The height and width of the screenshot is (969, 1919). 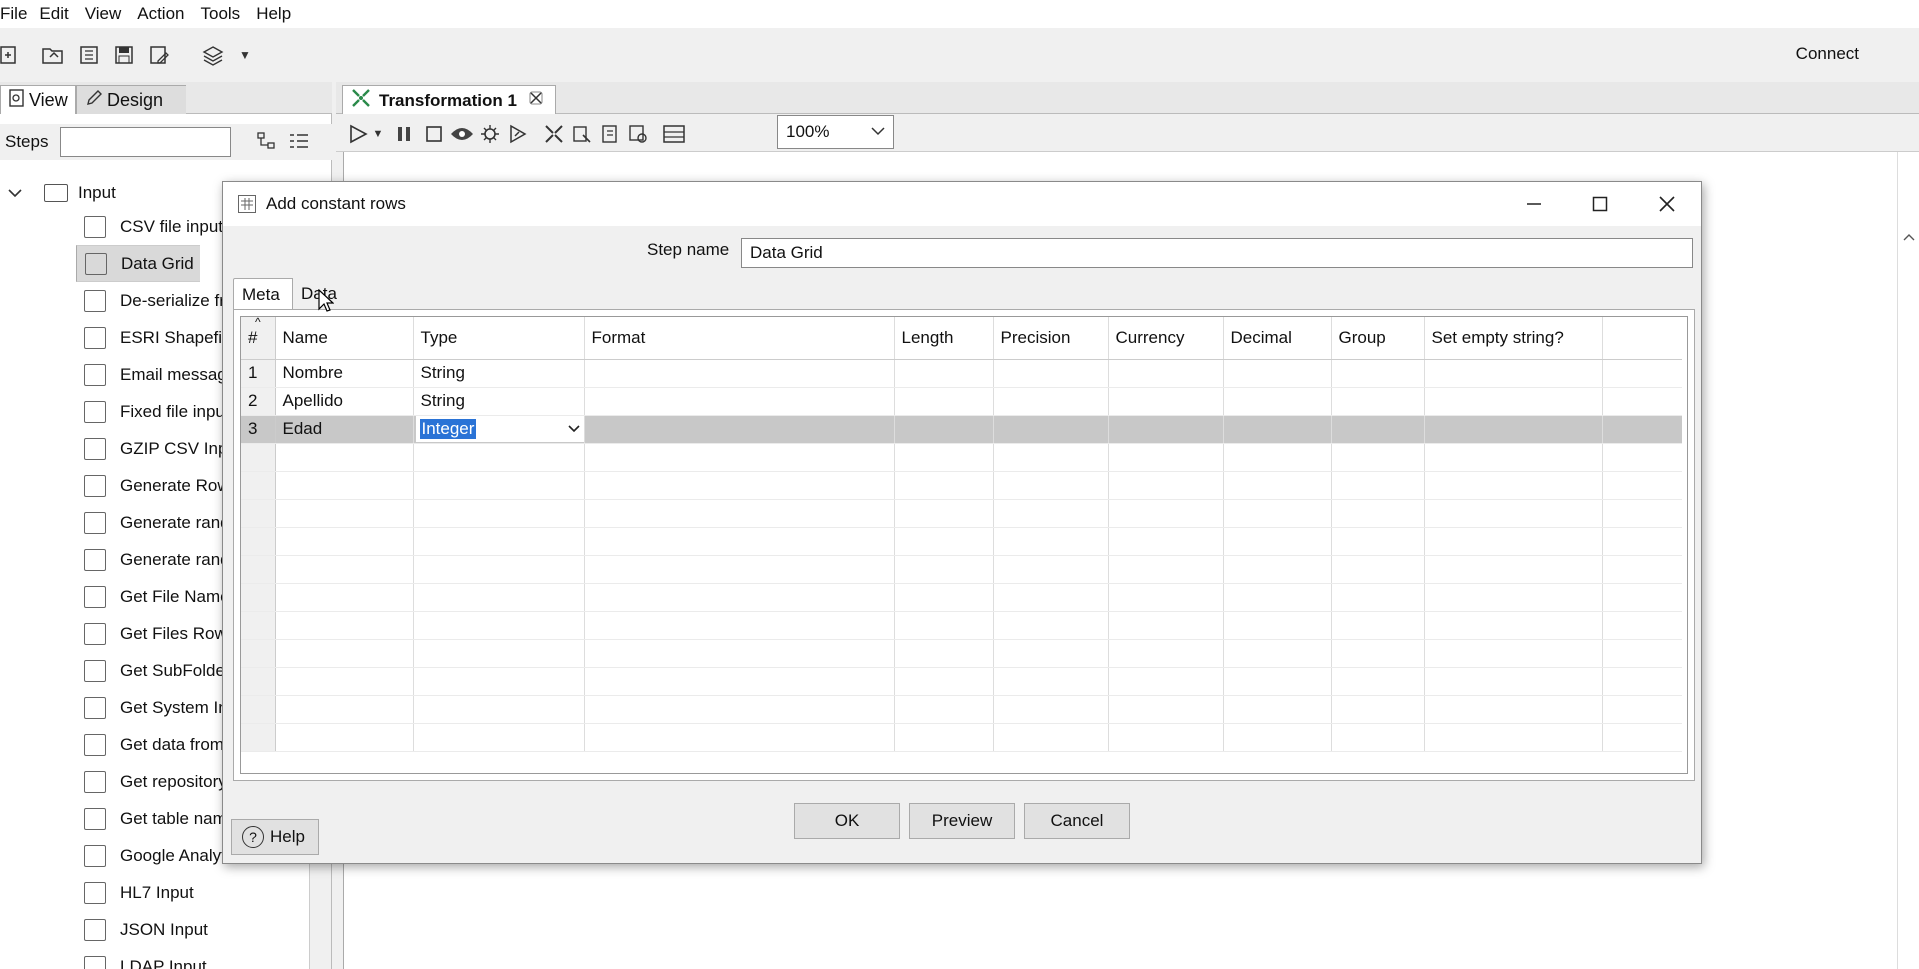 What do you see at coordinates (961, 429) in the screenshot?
I see `table-row: 3 Edad Integer` at bounding box center [961, 429].